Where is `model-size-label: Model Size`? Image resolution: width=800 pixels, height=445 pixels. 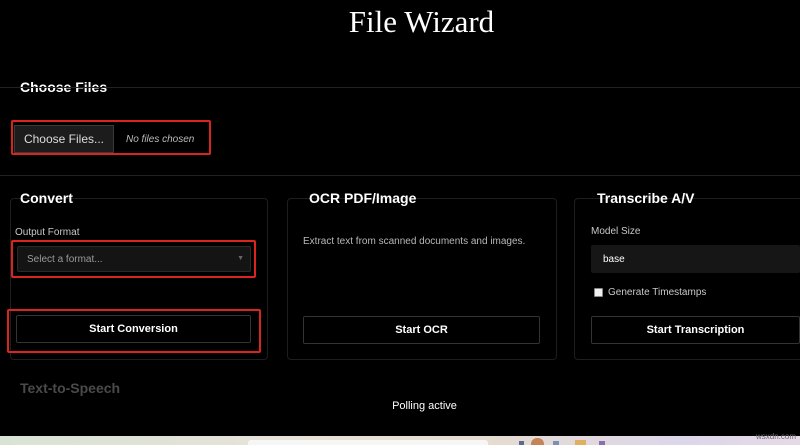 model-size-label: Model Size is located at coordinates (616, 231).